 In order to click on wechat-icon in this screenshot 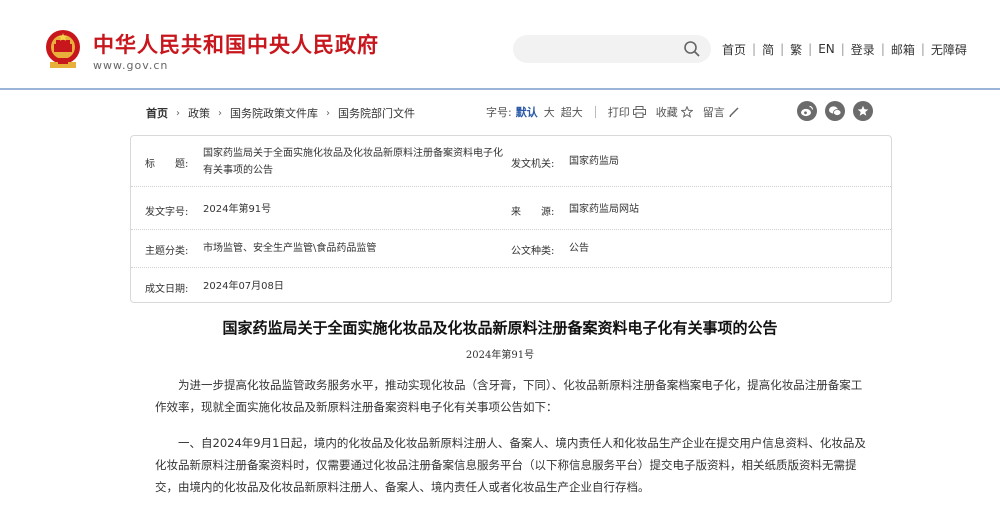, I will do `click(835, 111)`.